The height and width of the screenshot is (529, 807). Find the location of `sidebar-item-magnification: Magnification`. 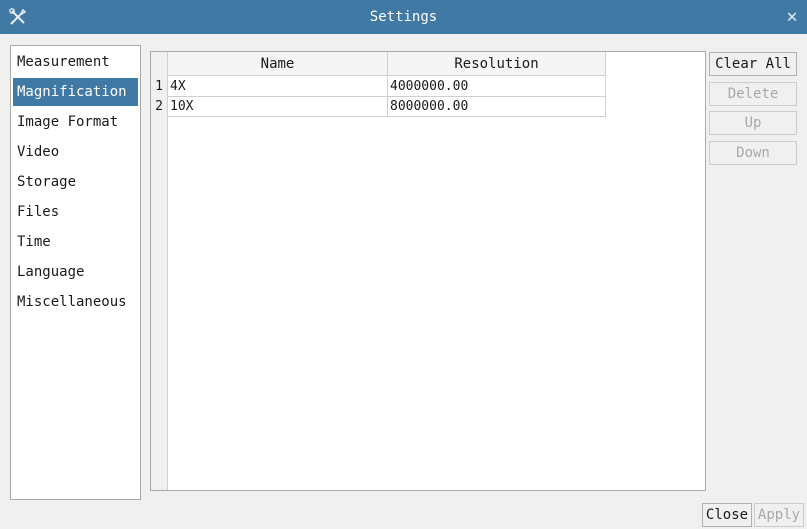

sidebar-item-magnification: Magnification is located at coordinates (75, 92).